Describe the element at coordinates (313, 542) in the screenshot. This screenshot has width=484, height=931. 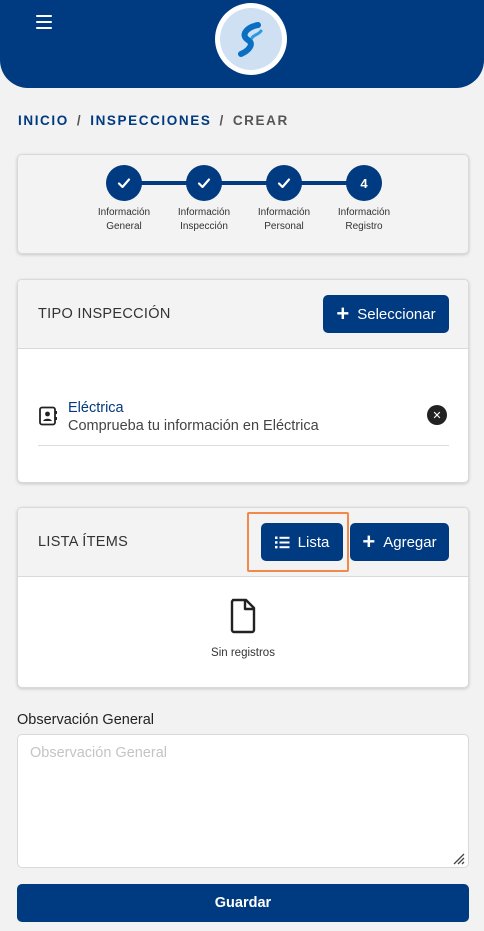
I see `button-label: Lista` at that location.